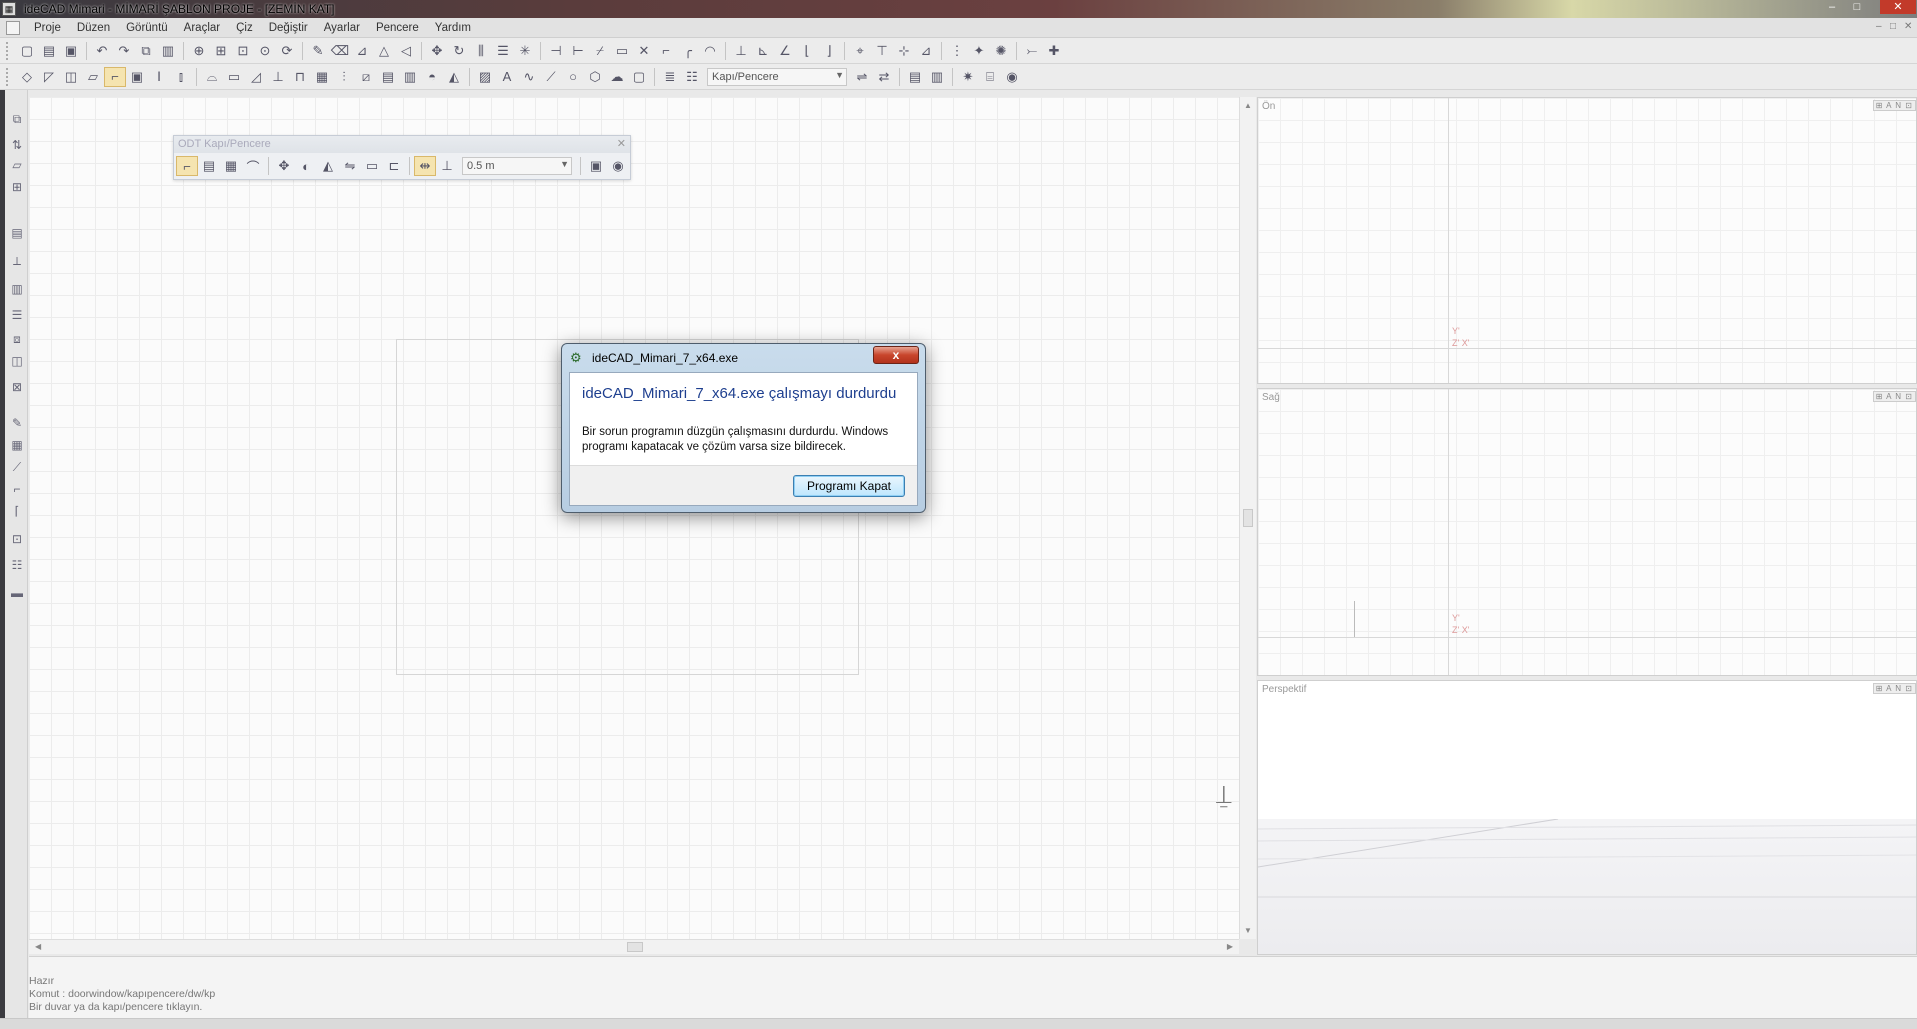 This screenshot has width=1917, height=1029. Describe the element at coordinates (1879, 26) in the screenshot. I see `mdi-minimize-button: –` at that location.